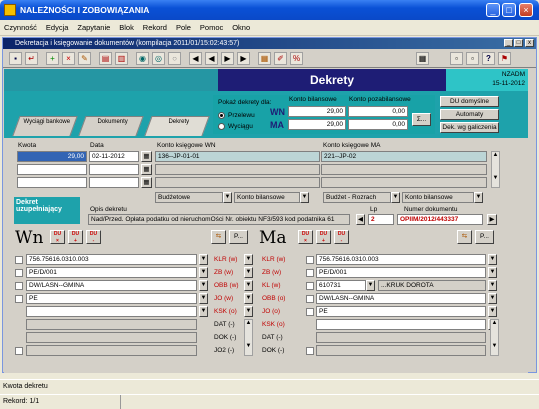  What do you see at coordinates (174, 58) in the screenshot?
I see `cancel-query-icon: ○` at bounding box center [174, 58].